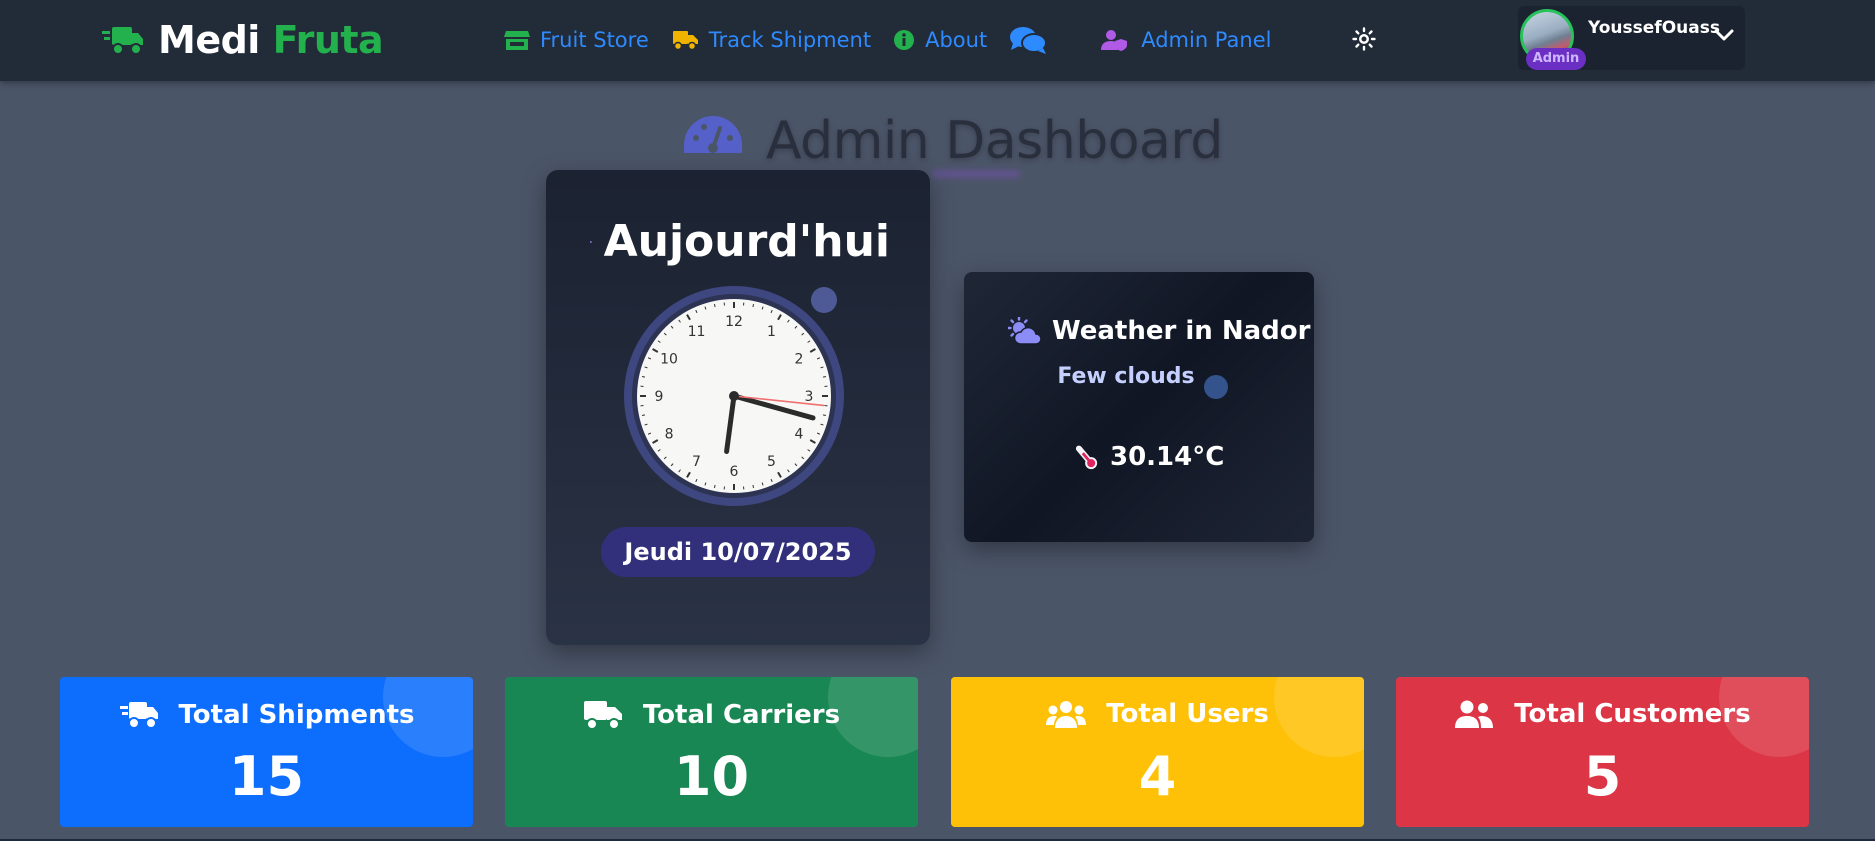 Image resolution: width=1875 pixels, height=841 pixels. Describe the element at coordinates (771, 462) in the screenshot. I see `clock-number: 5` at that location.